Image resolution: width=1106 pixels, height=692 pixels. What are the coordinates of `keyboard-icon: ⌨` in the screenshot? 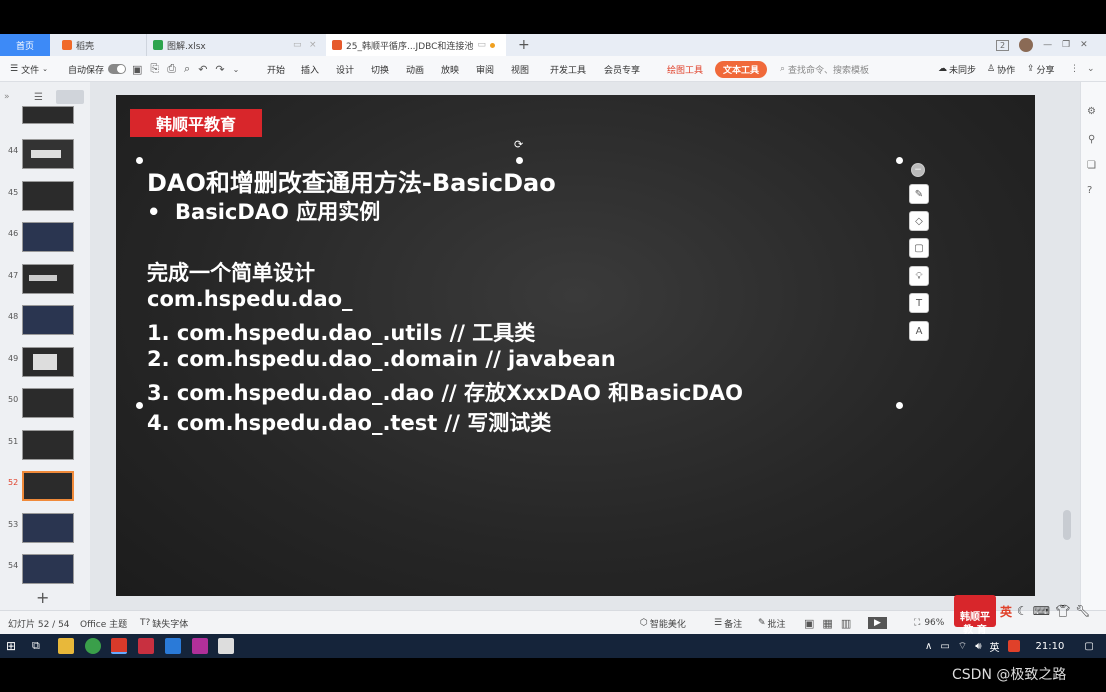 It's located at (1041, 611).